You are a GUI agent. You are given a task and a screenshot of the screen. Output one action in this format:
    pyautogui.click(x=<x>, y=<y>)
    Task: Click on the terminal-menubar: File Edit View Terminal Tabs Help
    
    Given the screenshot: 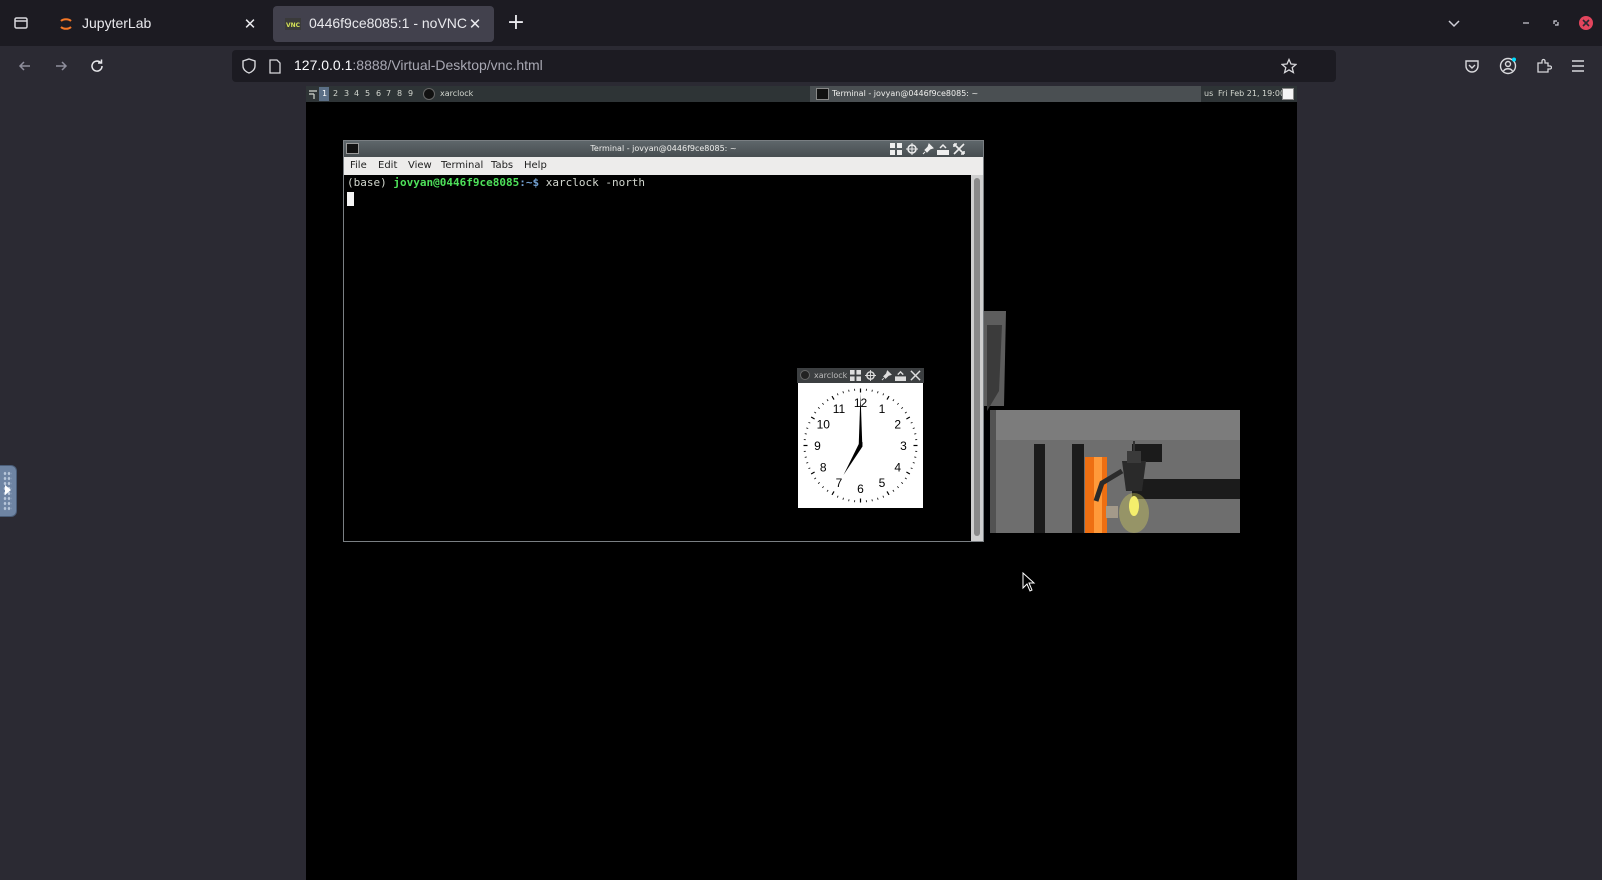 What is the action you would take?
    pyautogui.click(x=663, y=166)
    